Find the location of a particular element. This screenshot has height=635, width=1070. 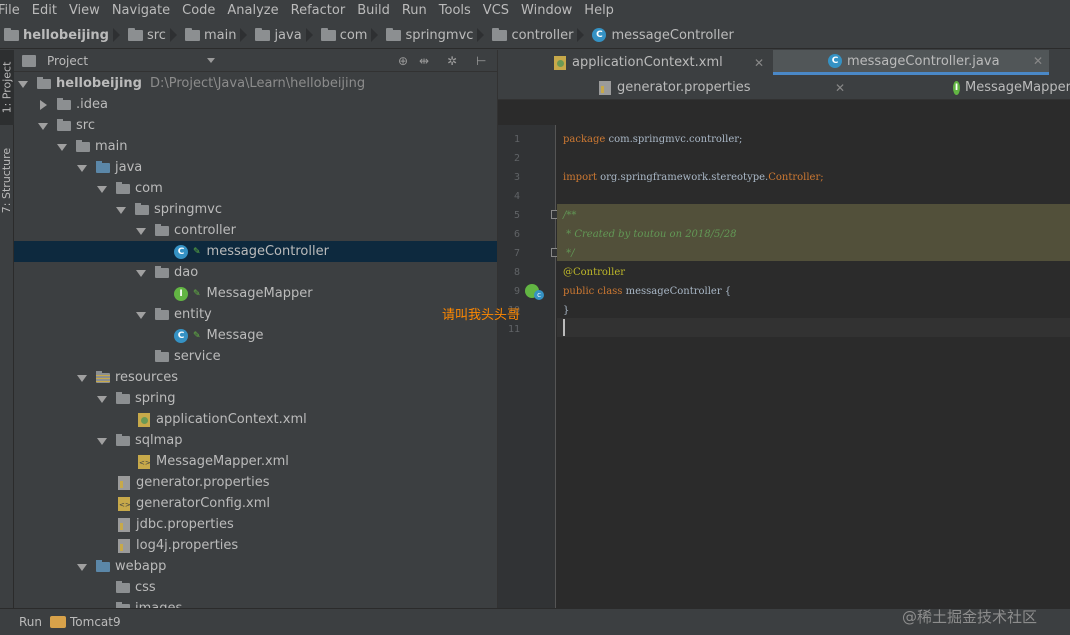

package-icon is located at coordinates (142, 208).